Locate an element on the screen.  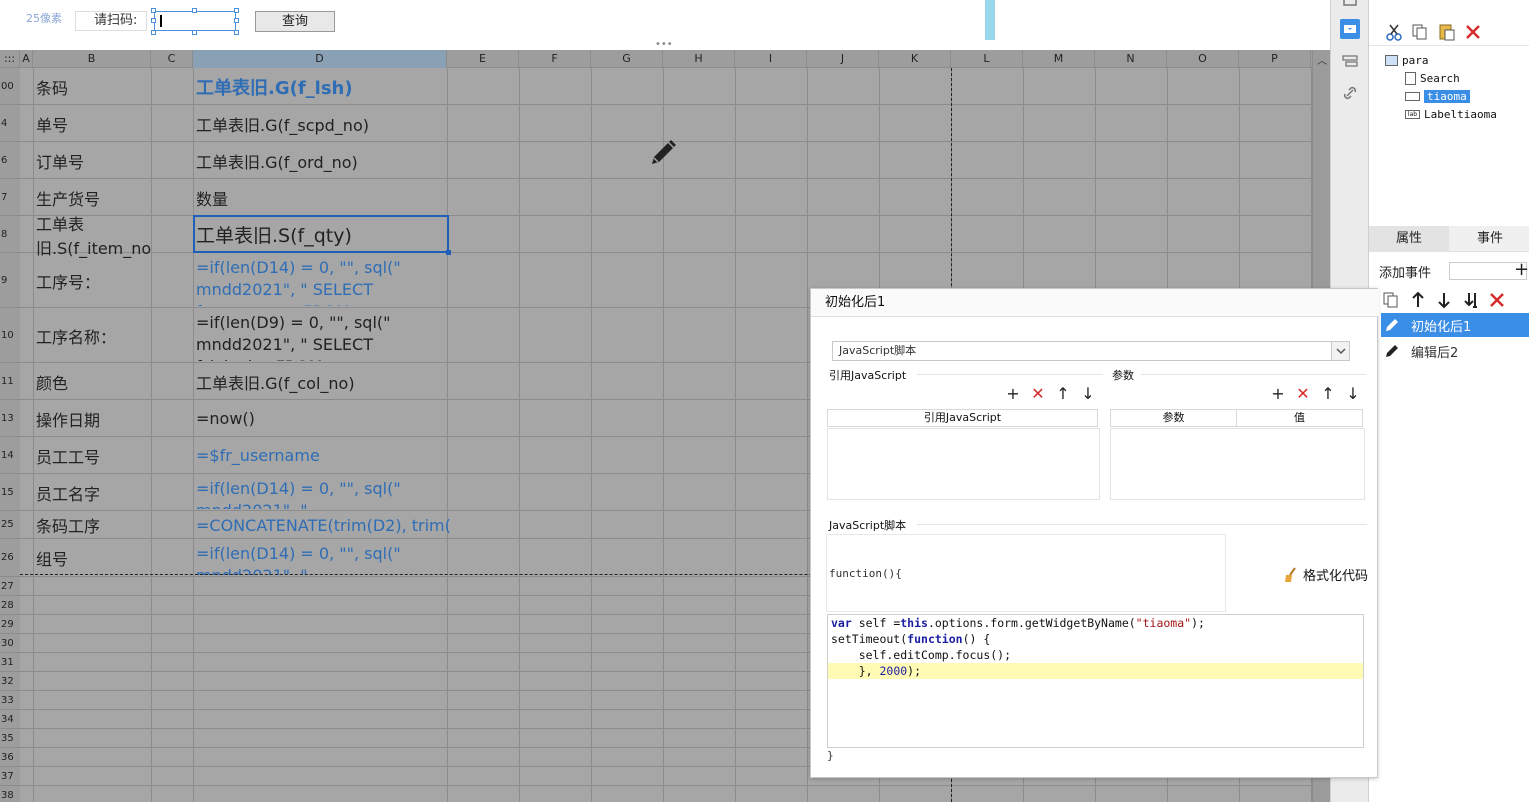
column-header-p: P is located at coordinates (1275, 59).